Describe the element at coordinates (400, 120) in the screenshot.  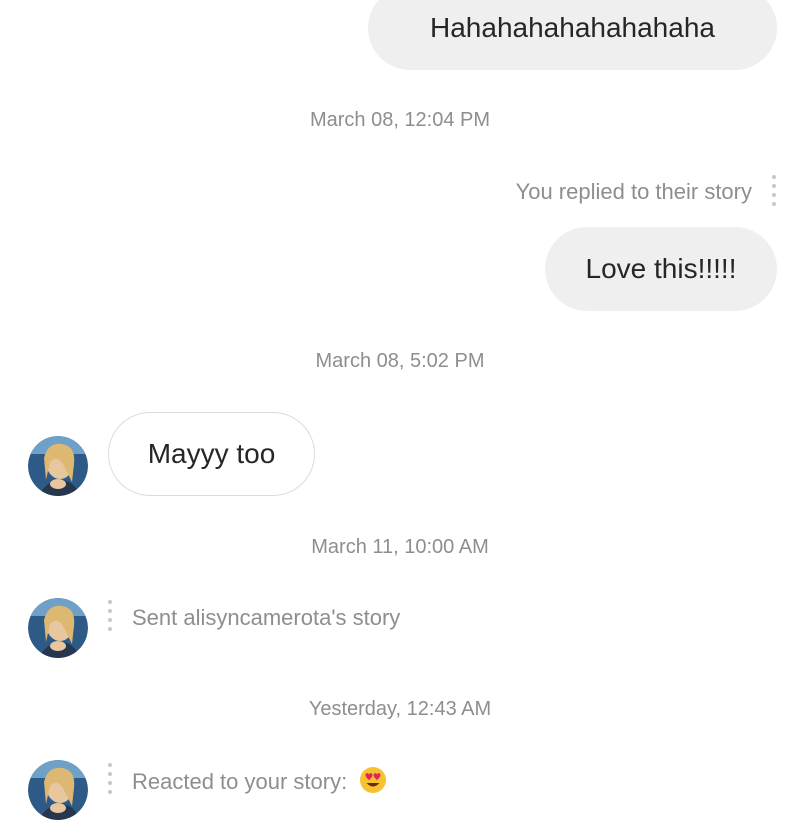
I see `timestamp: March 08, 12:04 PM` at that location.